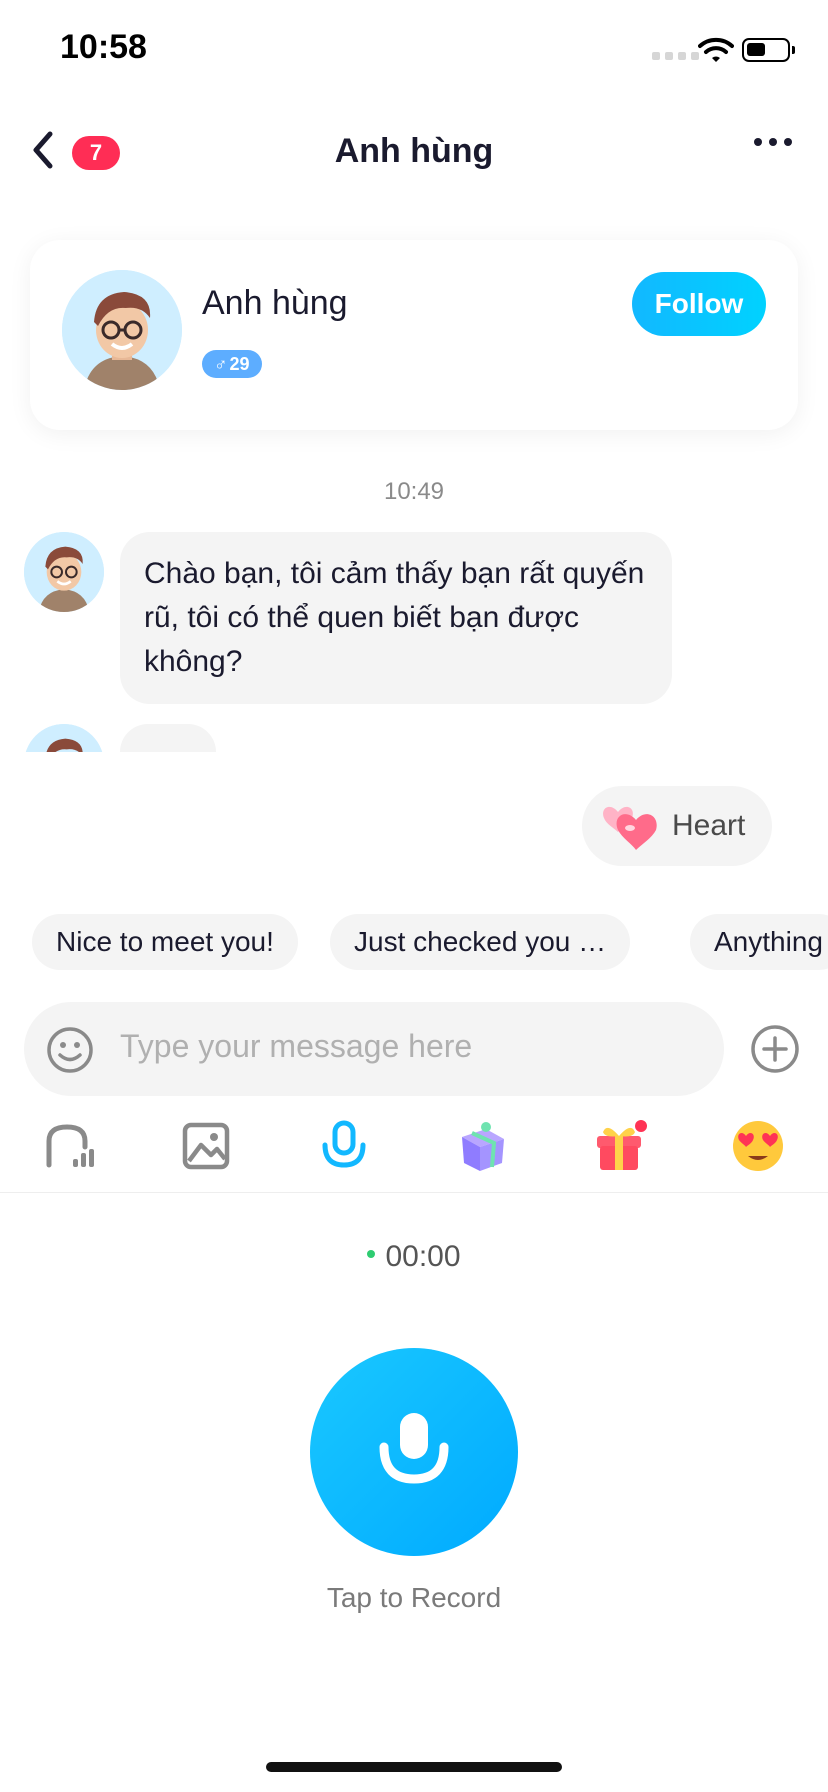  I want to click on message-input-bar: Type your message here, so click(374, 1049).